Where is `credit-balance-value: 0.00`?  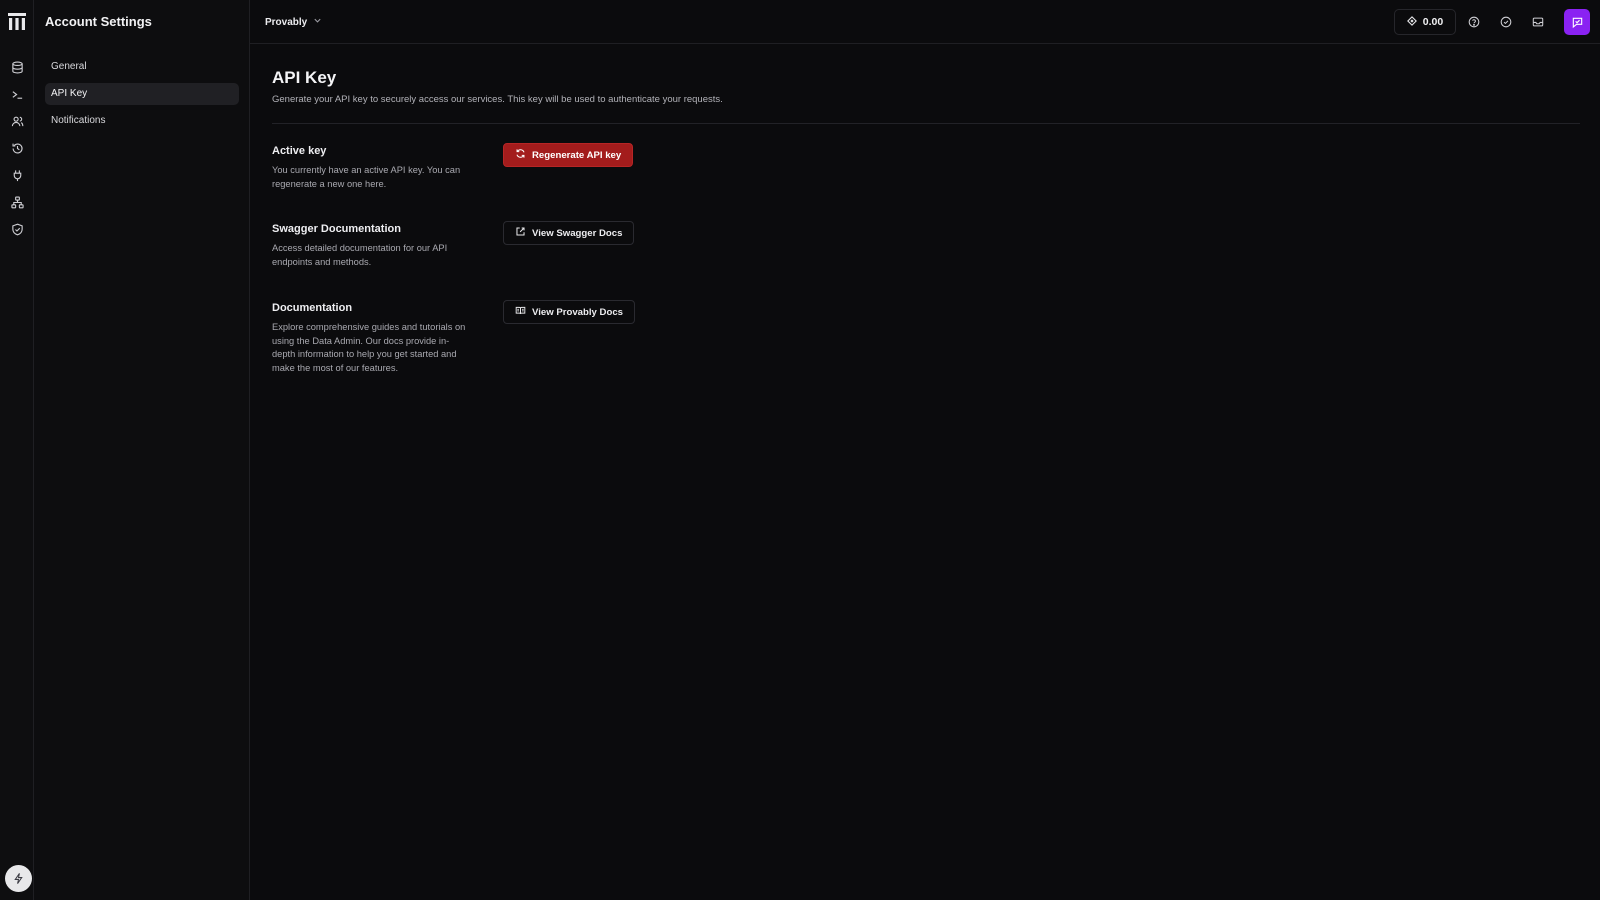
credit-balance-value: 0.00 is located at coordinates (1433, 22).